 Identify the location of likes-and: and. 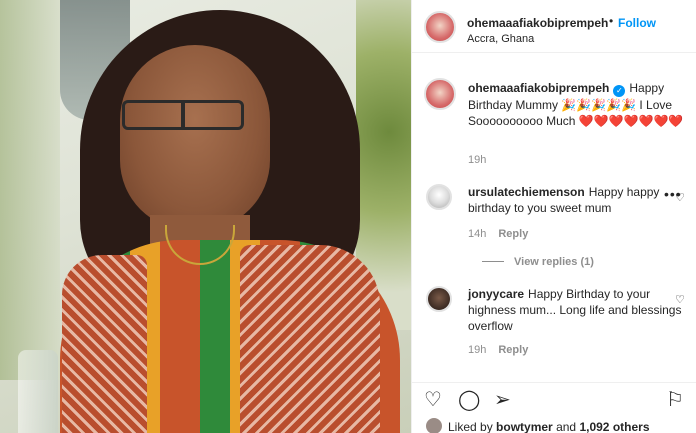
(566, 426).